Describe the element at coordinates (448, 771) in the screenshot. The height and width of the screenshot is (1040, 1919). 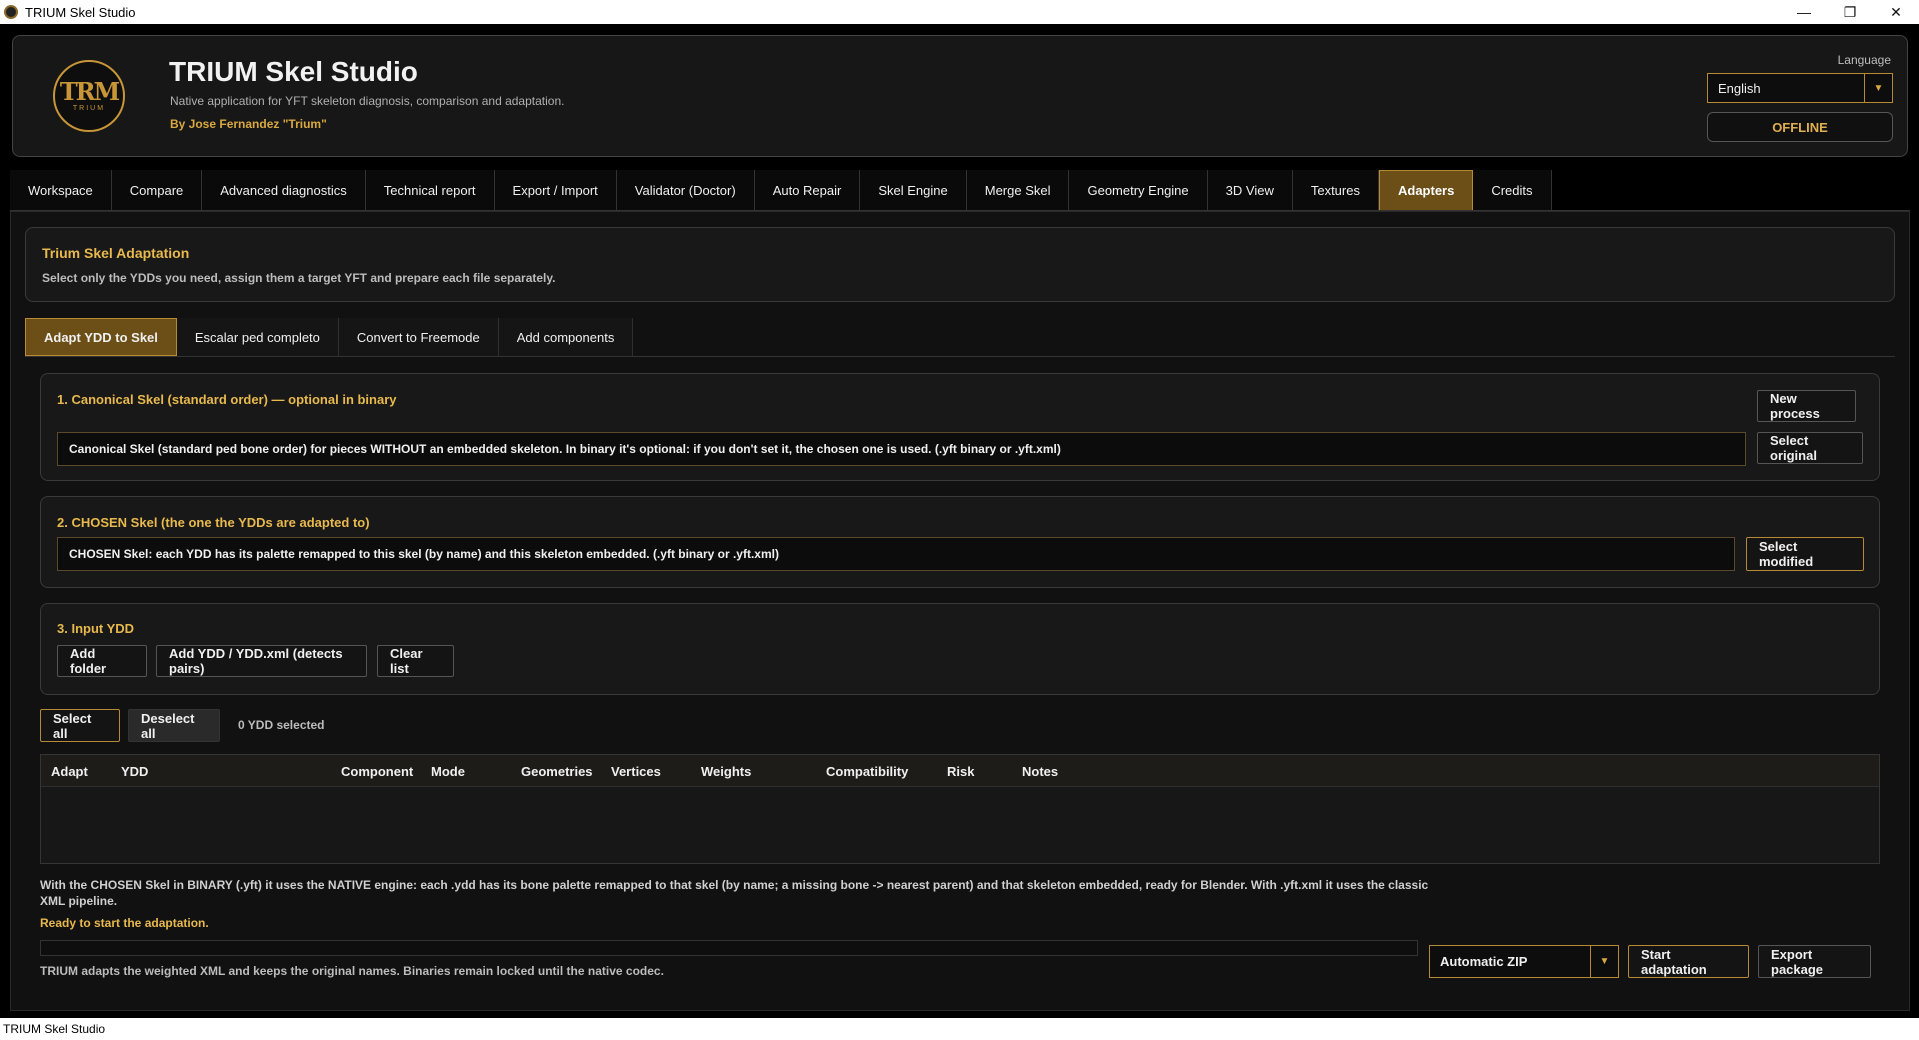
I see `column-header: Mode` at that location.